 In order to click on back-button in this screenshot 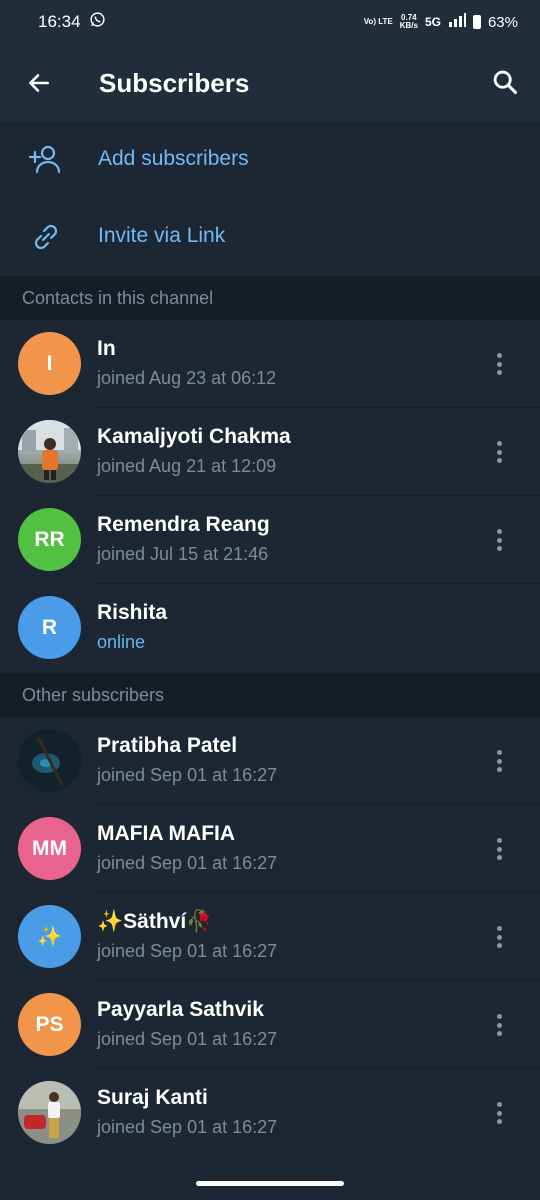, I will do `click(39, 83)`.